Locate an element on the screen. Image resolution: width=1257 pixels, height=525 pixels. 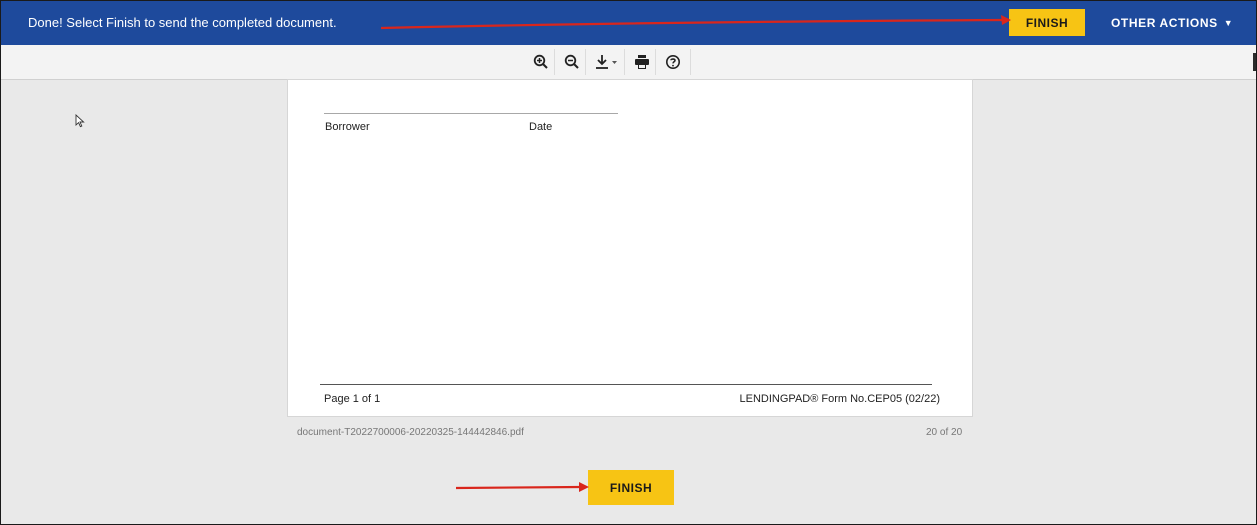
other-actions-button: OTHER ACTIONS ▼ is located at coordinates (1172, 22).